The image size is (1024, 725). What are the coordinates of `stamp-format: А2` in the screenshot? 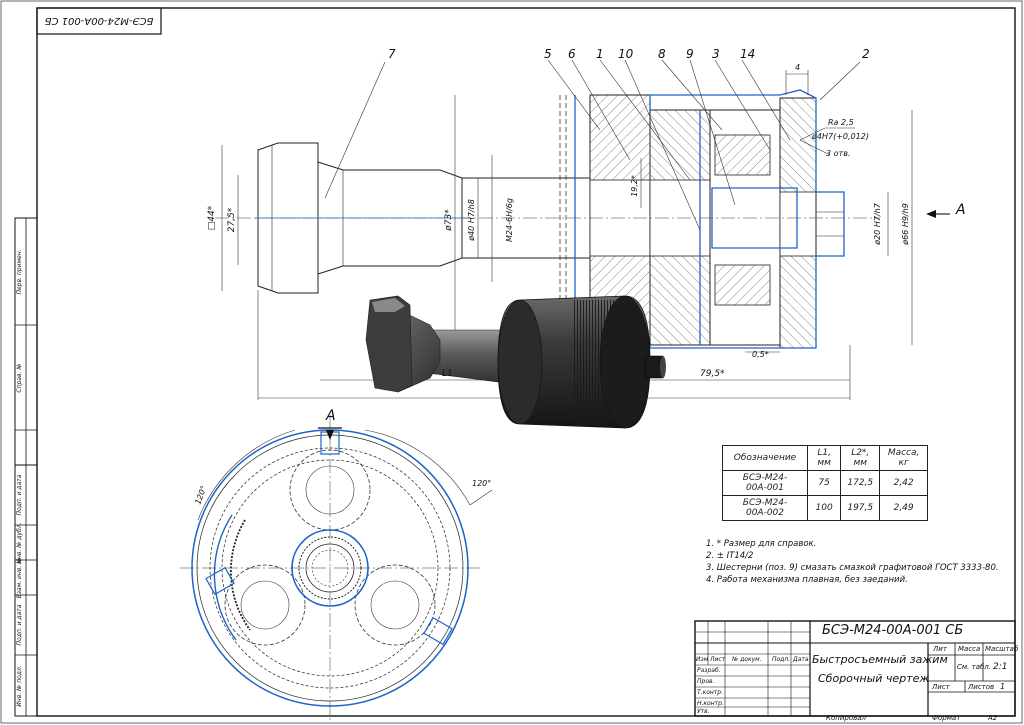 It's located at (993, 718).